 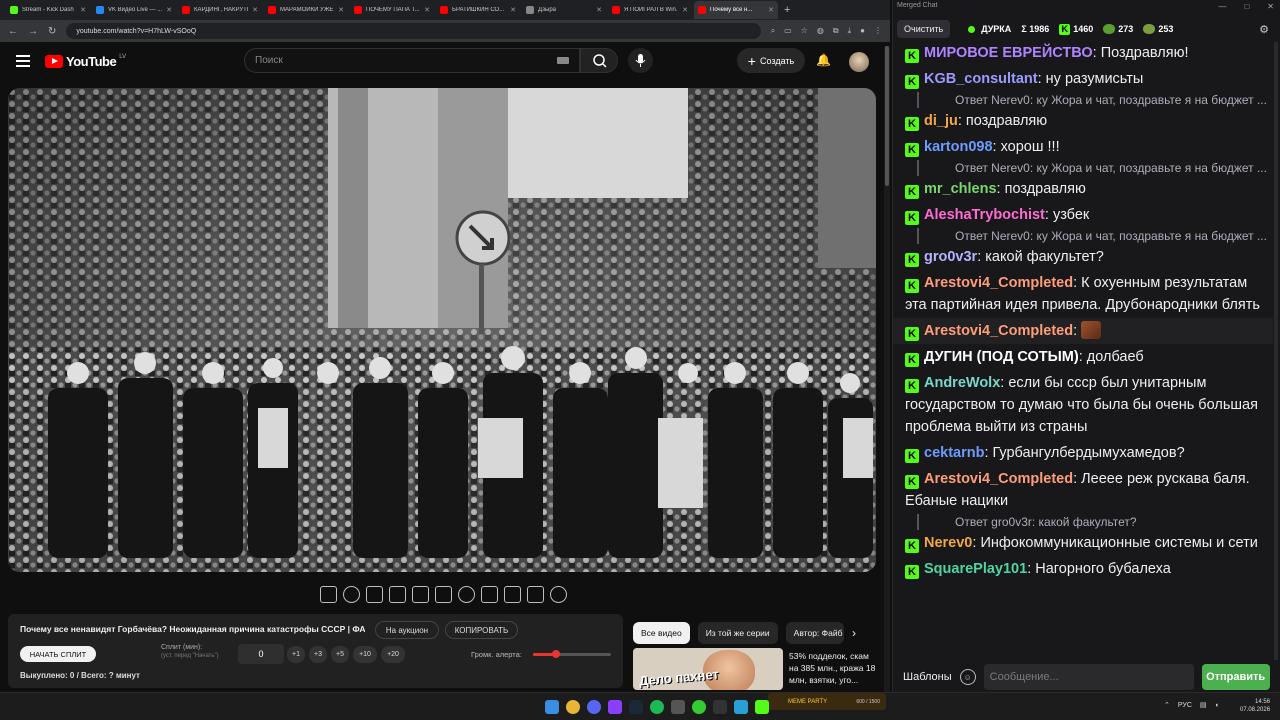 What do you see at coordinates (1083, 189) in the screenshot?
I see `chat-message: Kmr_chlens: поздравляю` at bounding box center [1083, 189].